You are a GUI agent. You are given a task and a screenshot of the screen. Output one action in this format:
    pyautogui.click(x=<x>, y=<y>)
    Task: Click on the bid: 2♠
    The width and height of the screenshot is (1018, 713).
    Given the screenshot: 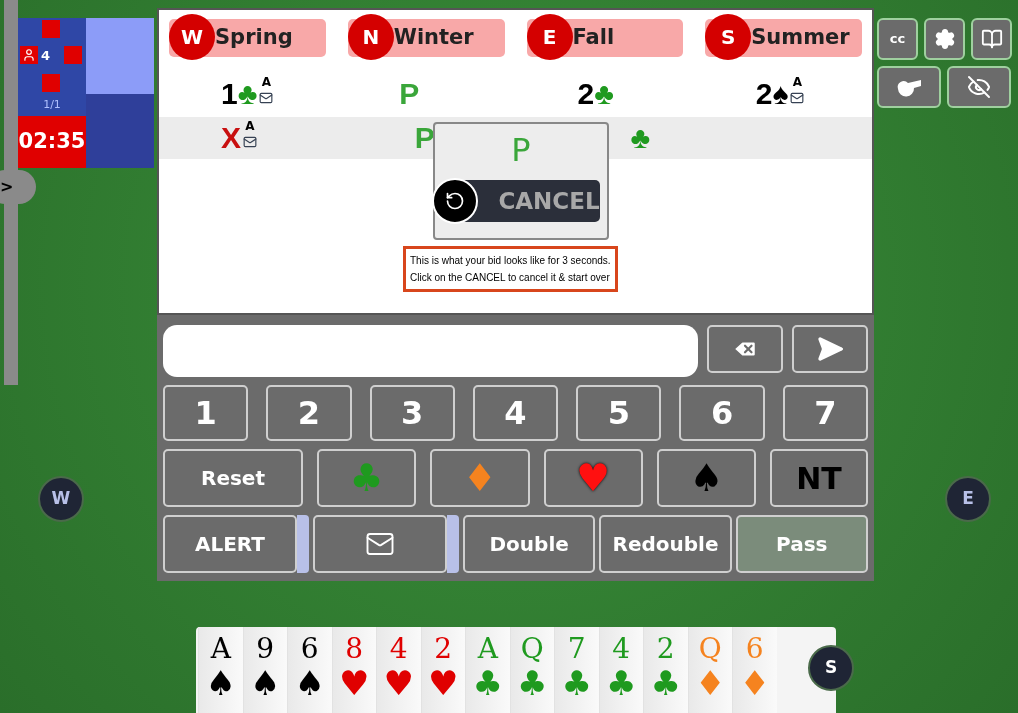 What is the action you would take?
    pyautogui.click(x=772, y=94)
    